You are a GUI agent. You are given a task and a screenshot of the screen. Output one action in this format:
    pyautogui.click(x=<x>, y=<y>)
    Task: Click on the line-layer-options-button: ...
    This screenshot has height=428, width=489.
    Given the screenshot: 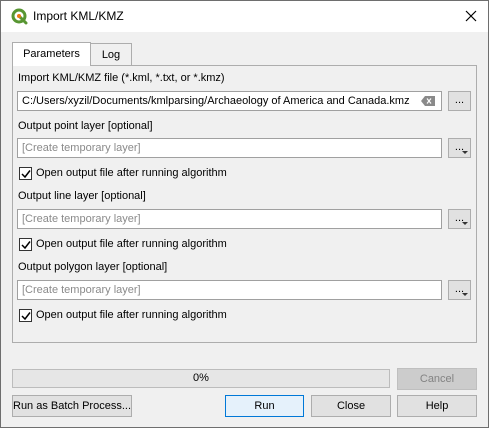 What is the action you would take?
    pyautogui.click(x=459, y=219)
    